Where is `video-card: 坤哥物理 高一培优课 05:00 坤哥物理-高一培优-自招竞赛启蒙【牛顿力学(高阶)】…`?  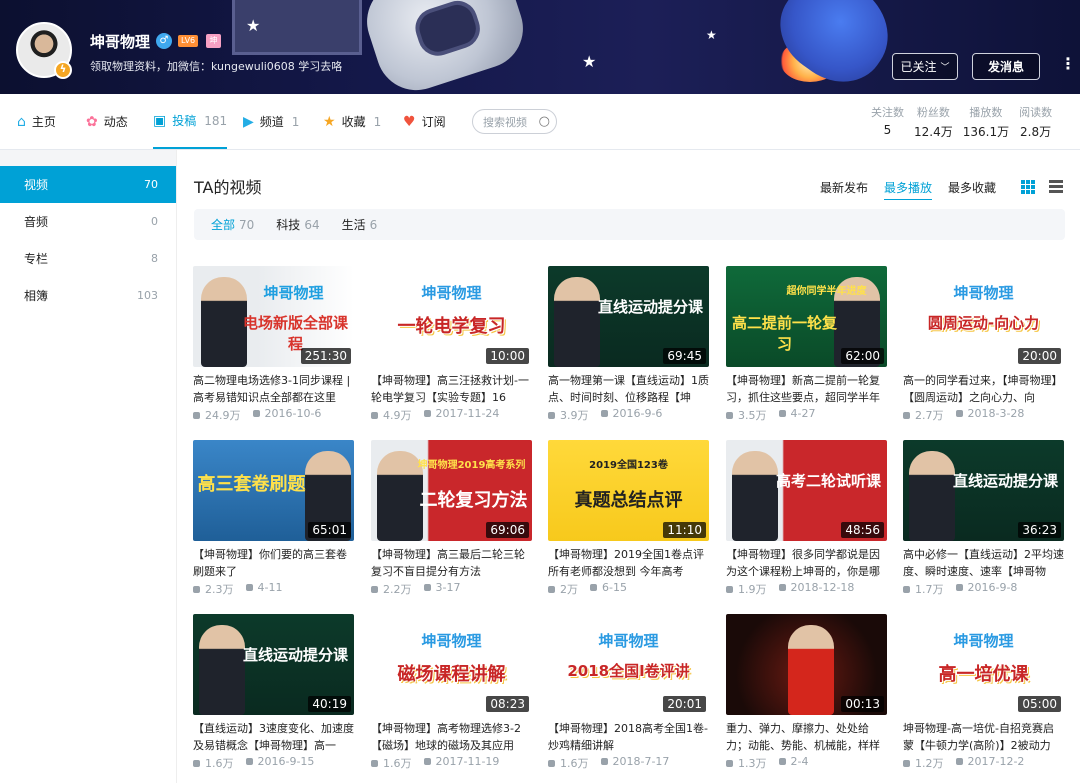
video-card: 坤哥物理 高一培优课 05:00 坤哥物理-高一培优-自招竞赛启蒙【牛顿力学(高阶)】… is located at coordinates (983, 692).